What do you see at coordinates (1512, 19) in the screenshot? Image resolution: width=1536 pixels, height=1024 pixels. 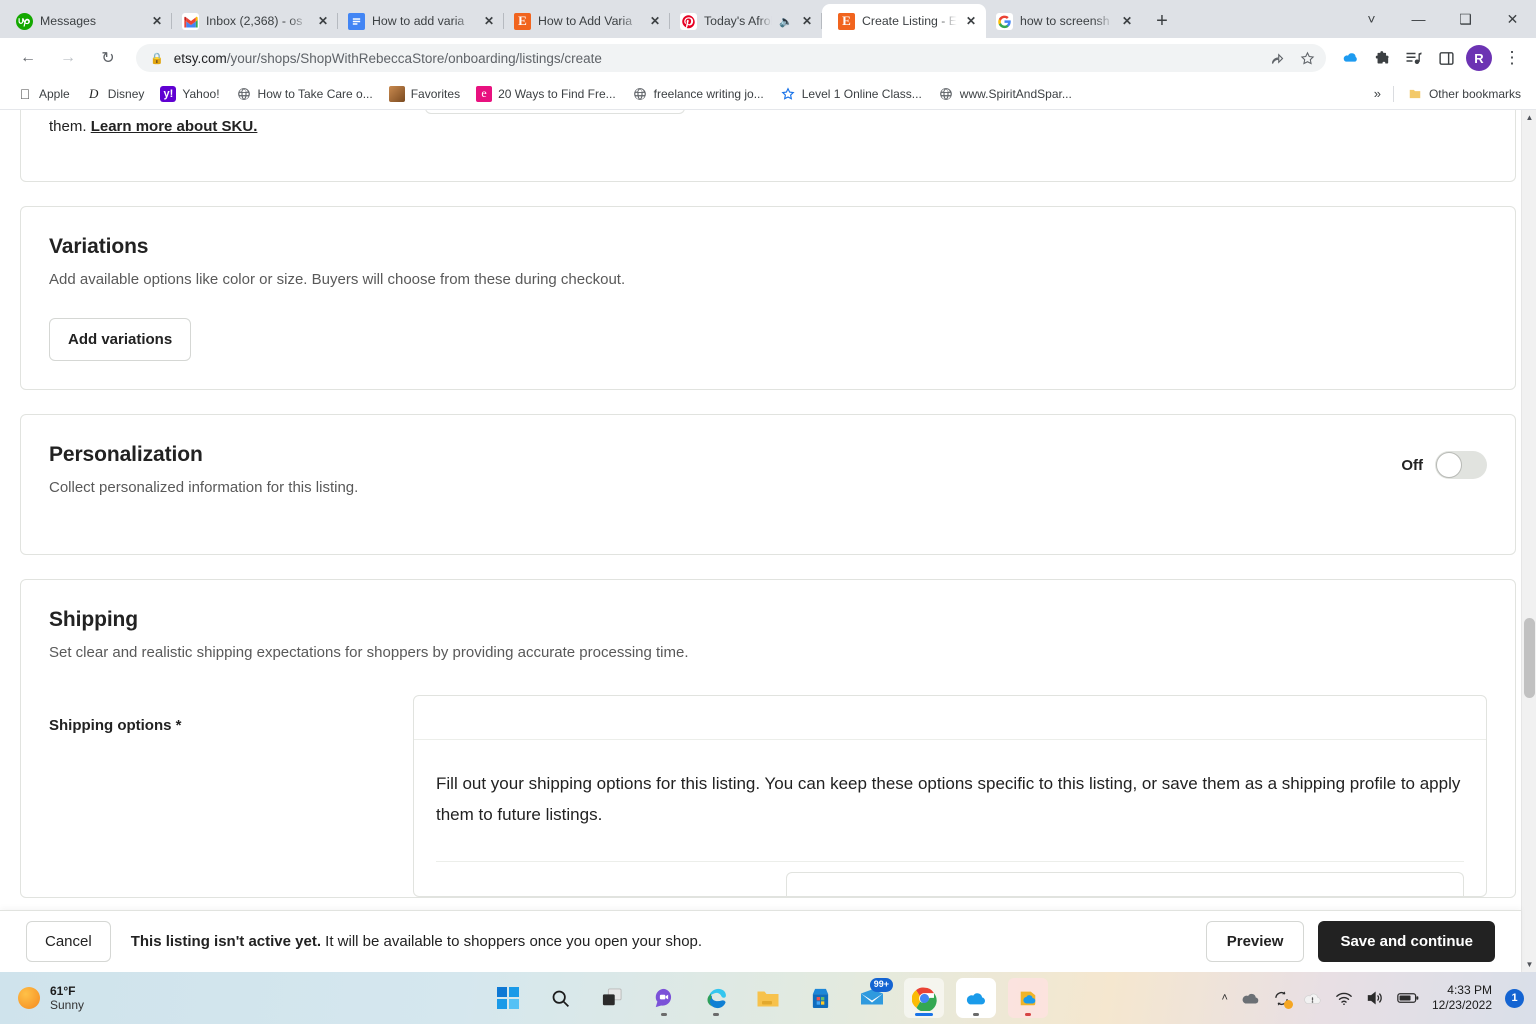 I see `close-window-button: ✕` at bounding box center [1512, 19].